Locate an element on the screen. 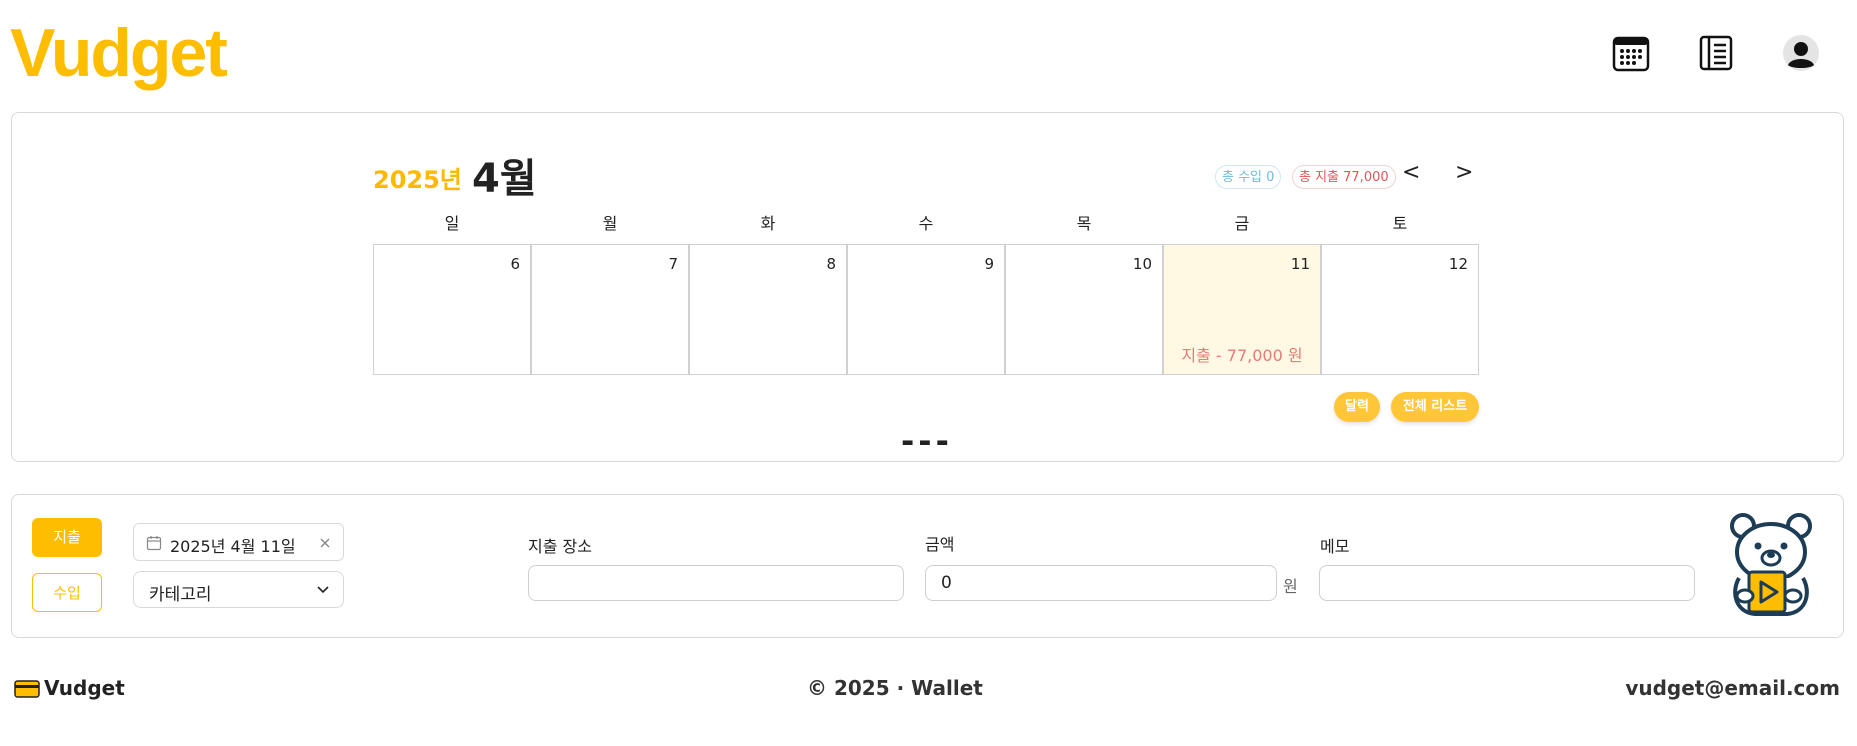 This screenshot has height=746, width=1857. list-icon is located at coordinates (1716, 53).